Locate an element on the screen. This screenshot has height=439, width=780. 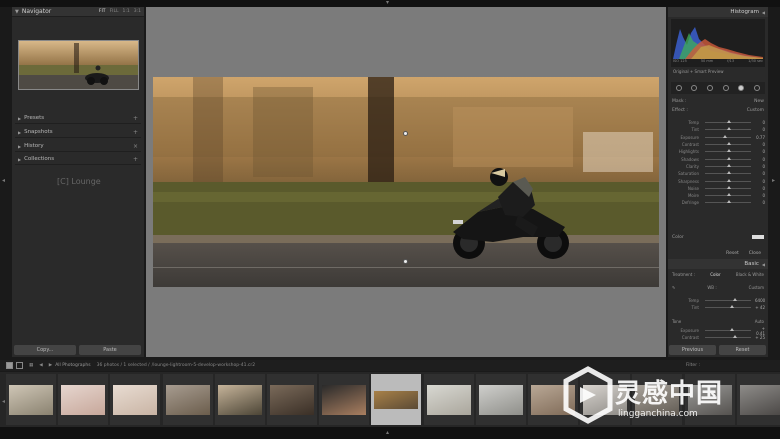
slider-value: 6400 is located at coordinates (760, 300).